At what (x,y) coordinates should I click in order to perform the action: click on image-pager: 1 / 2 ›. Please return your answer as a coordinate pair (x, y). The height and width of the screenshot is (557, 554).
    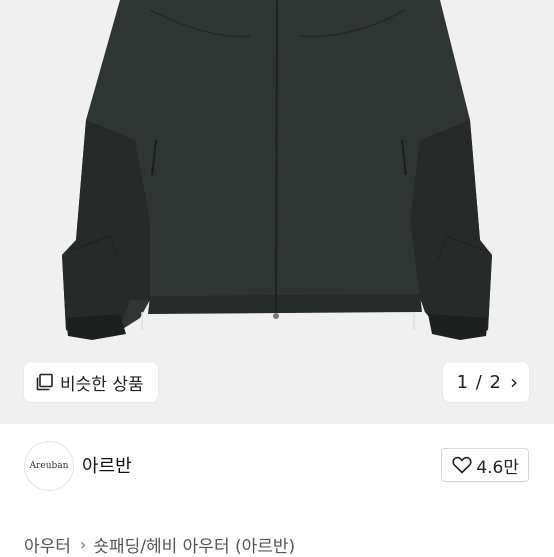
    Looking at the image, I should click on (485, 382).